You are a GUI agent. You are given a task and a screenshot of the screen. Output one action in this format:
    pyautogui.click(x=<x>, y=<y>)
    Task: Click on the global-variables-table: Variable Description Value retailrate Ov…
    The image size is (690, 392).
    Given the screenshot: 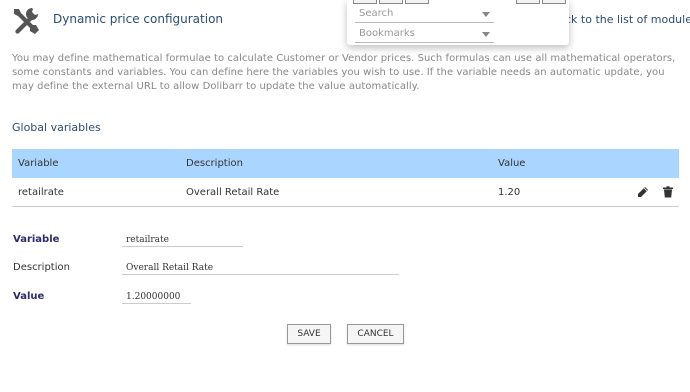 What is the action you would take?
    pyautogui.click(x=345, y=178)
    